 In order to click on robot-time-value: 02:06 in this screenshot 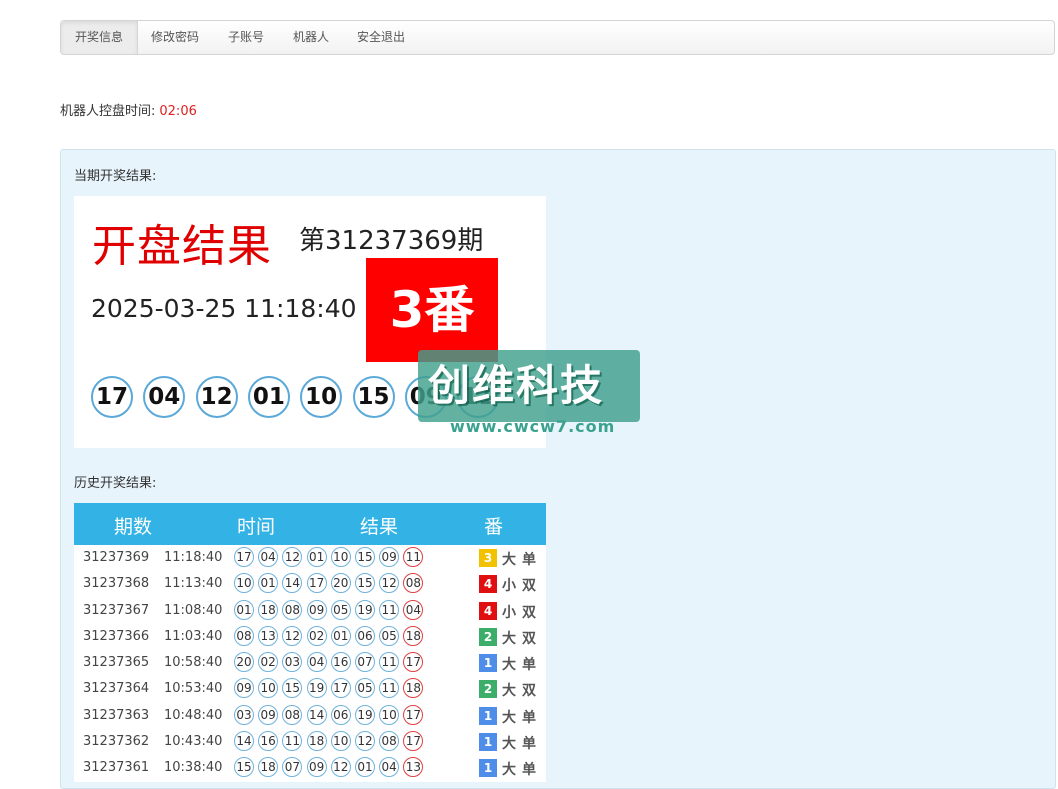, I will do `click(178, 111)`.